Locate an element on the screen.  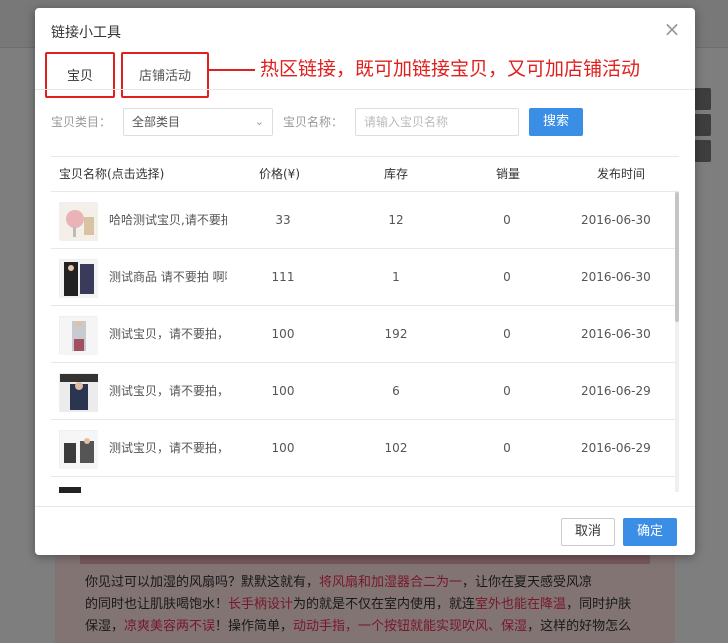
table-row: 测试宝贝，请不要拍， 100 192 0 2016-06-30 is located at coordinates (365, 334).